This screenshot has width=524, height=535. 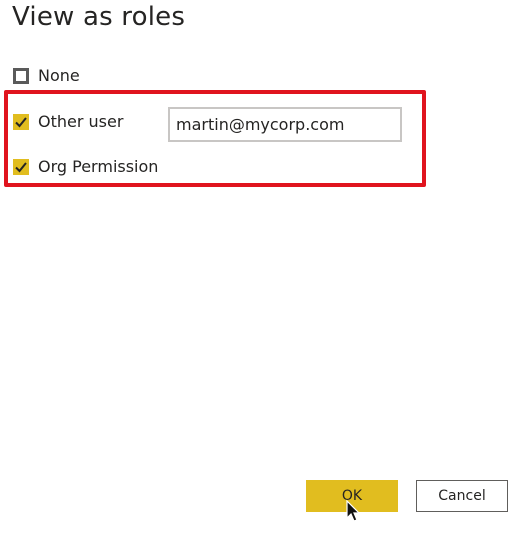 I want to click on option-org-permission: Org Permission, so click(x=85, y=166).